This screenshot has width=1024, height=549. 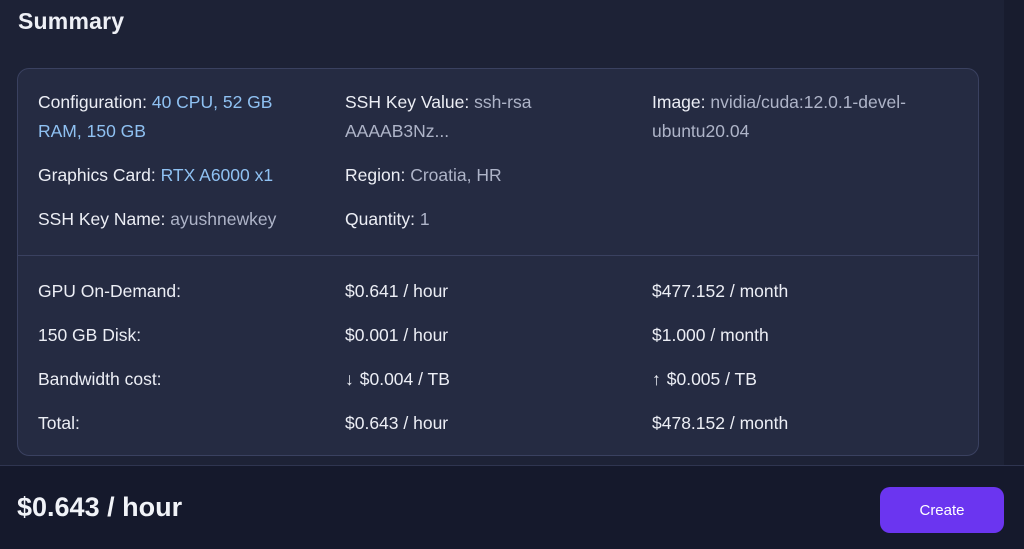 I want to click on ssh-key-name-label: SSH Key Name:, so click(x=102, y=219).